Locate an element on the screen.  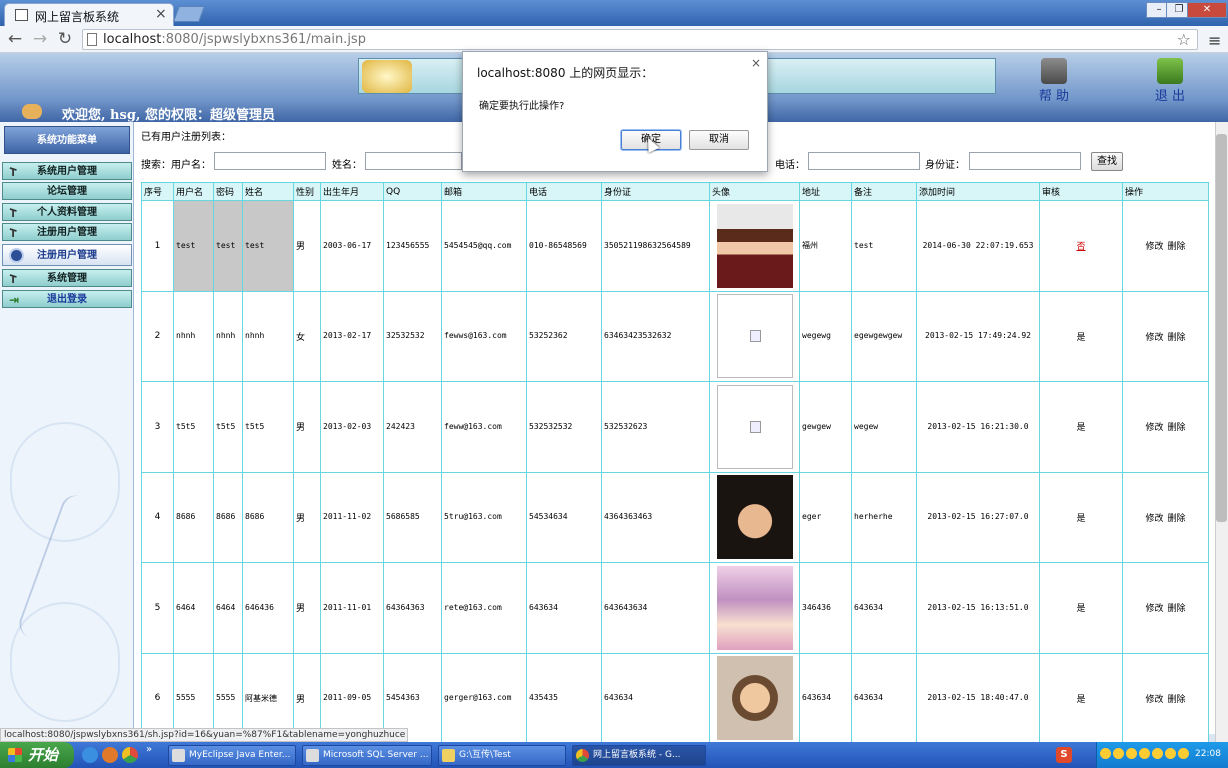
cell-no: 5 is located at coordinates (157, 608).